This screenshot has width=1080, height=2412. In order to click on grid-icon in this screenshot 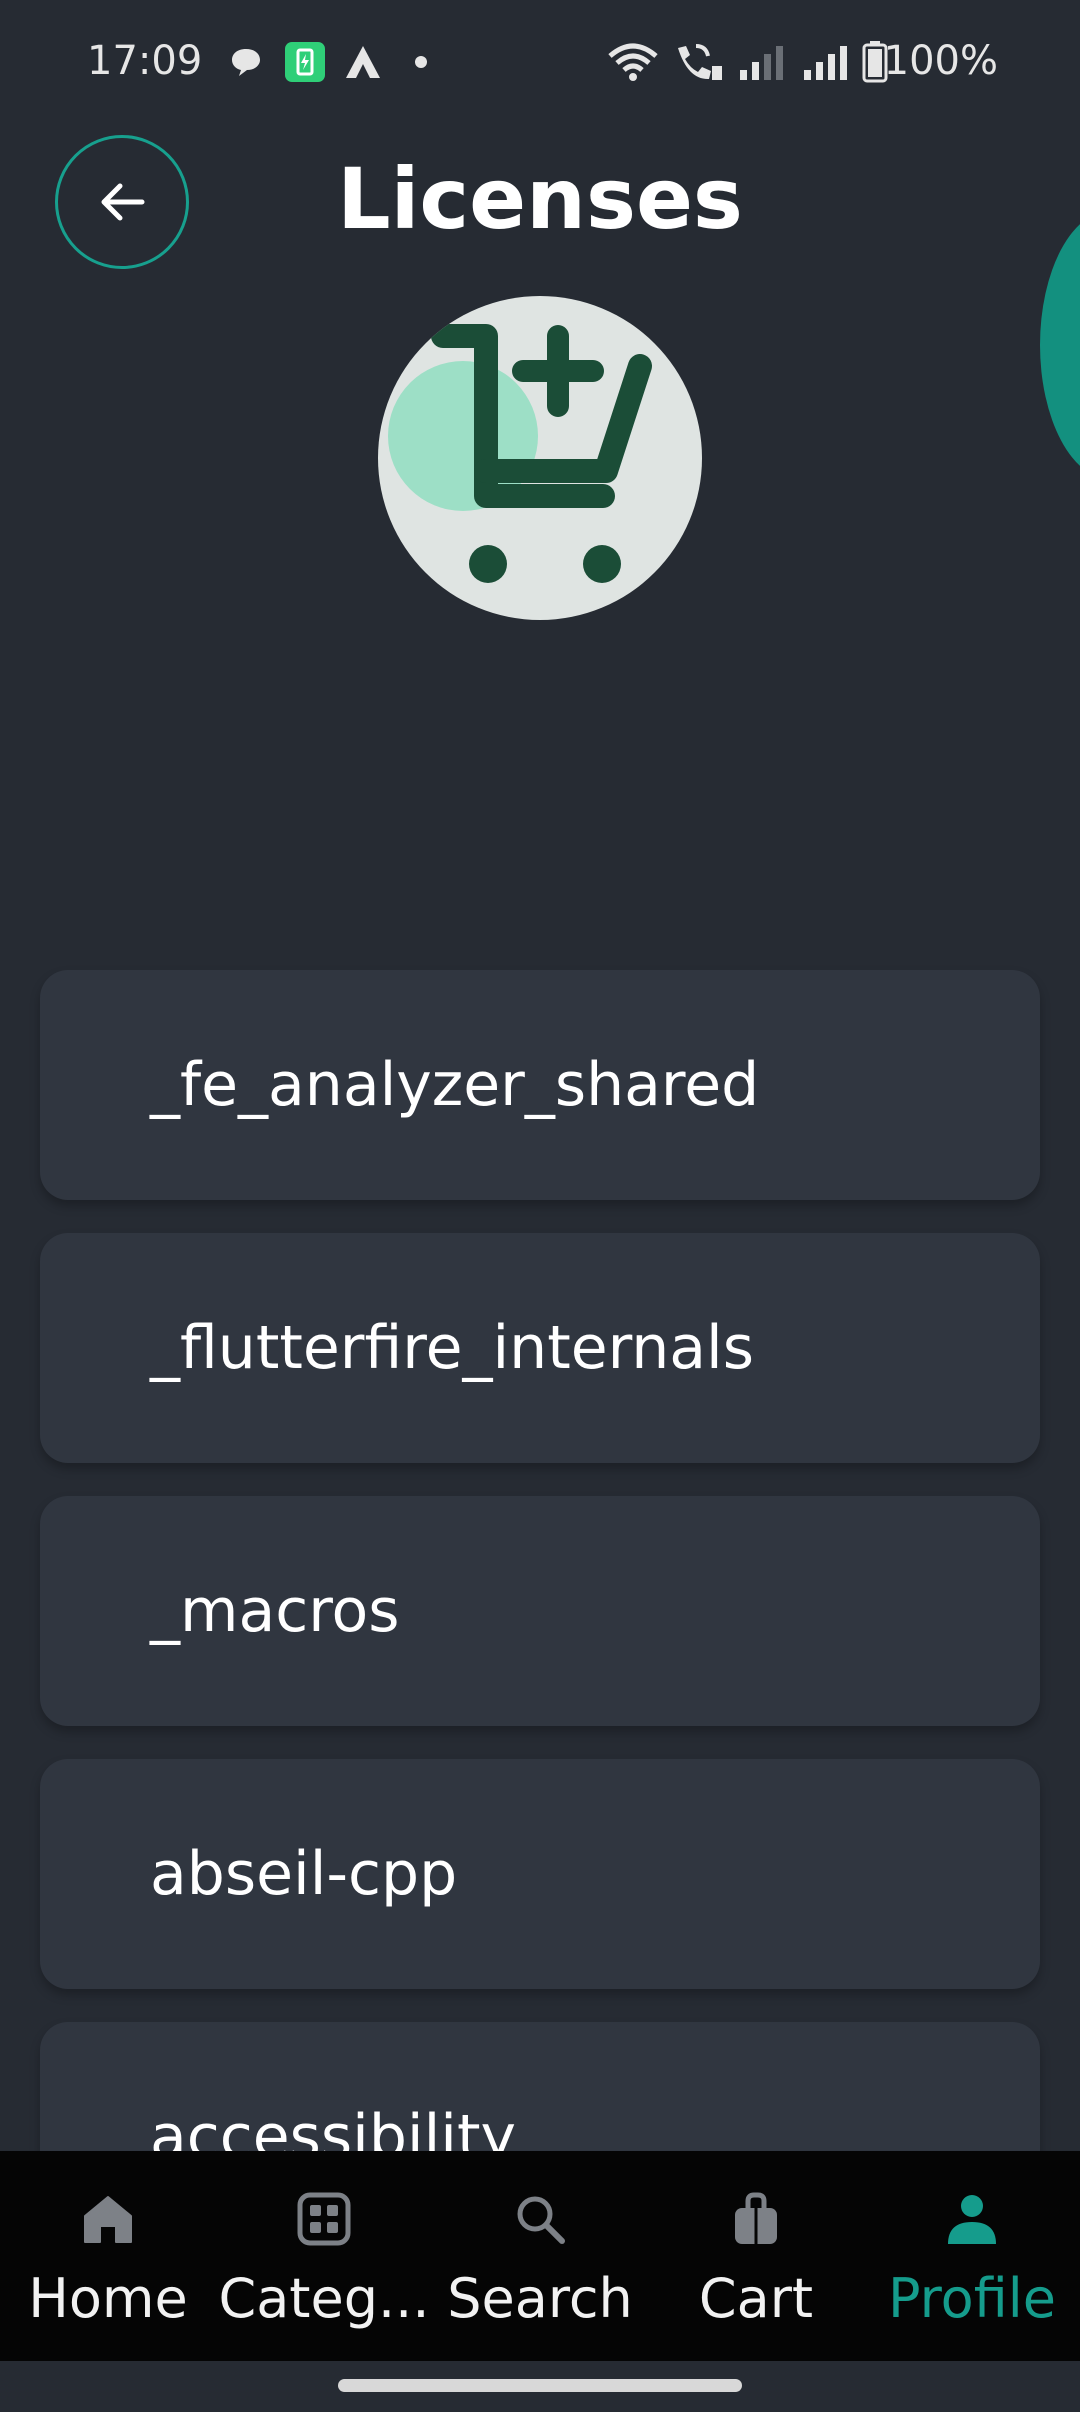, I will do `click(324, 2219)`.